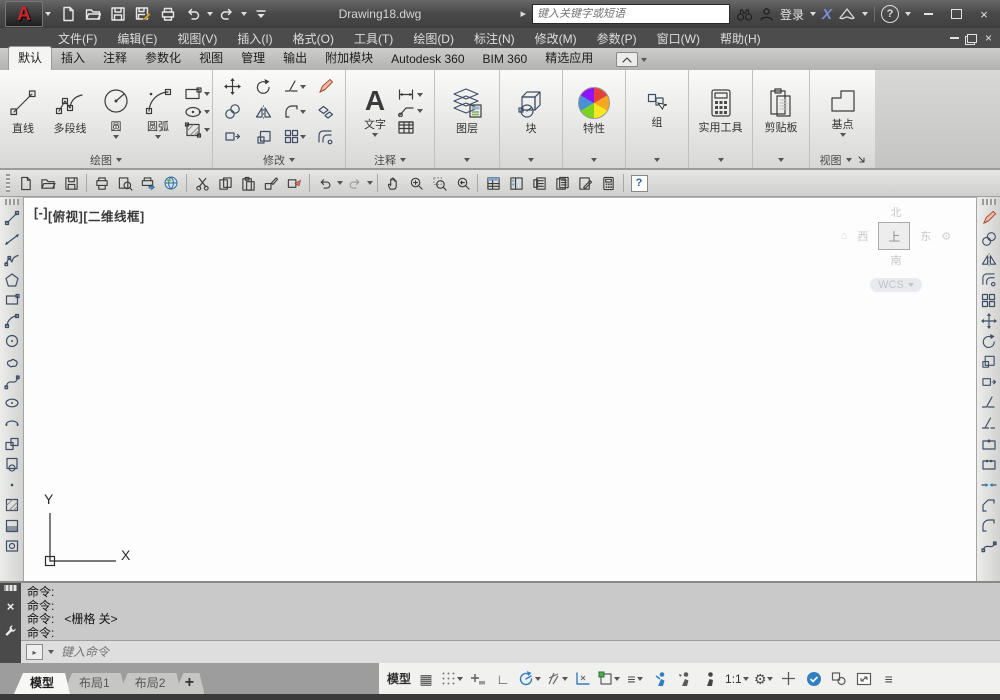 This screenshot has width=1000, height=700. Describe the element at coordinates (516, 183) in the screenshot. I see `std-designcenter-button` at that location.